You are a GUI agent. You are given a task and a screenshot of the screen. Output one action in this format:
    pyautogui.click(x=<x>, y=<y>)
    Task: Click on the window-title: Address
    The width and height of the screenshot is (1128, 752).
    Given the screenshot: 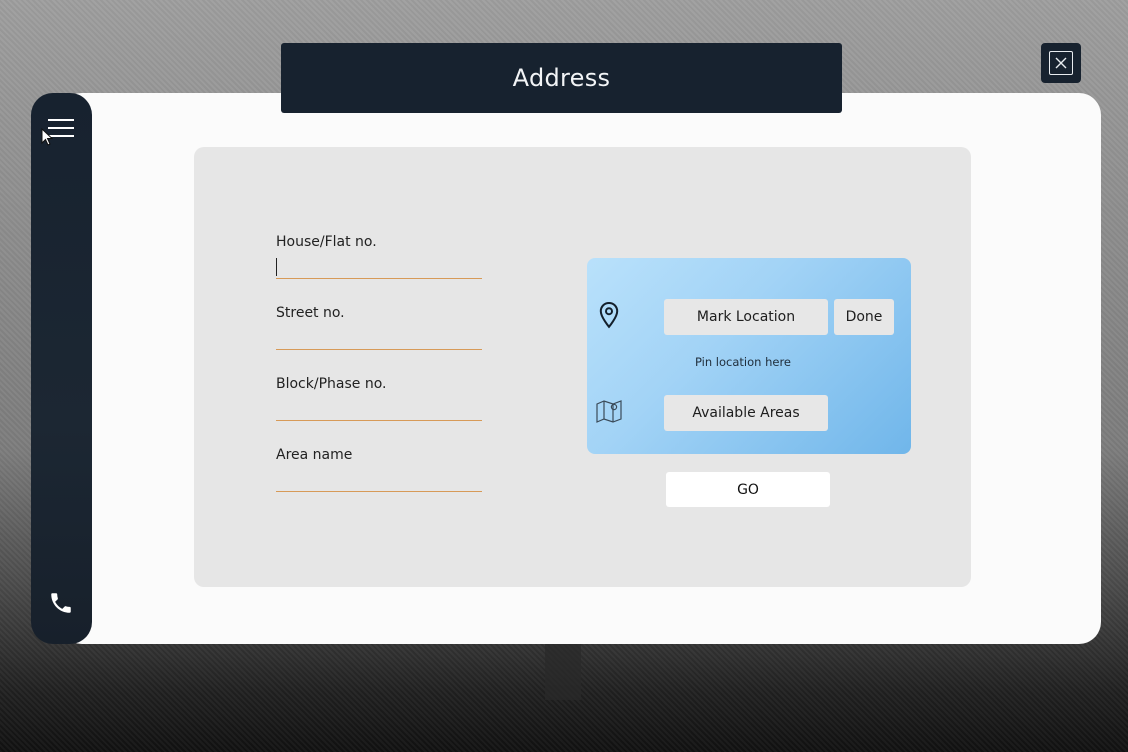 What is the action you would take?
    pyautogui.click(x=561, y=78)
    